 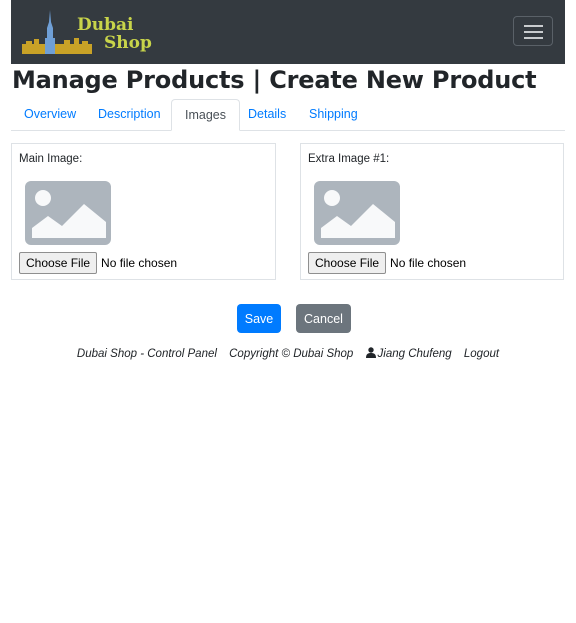 I want to click on main-image-file-input: Choose File No file chosen, so click(x=98, y=263).